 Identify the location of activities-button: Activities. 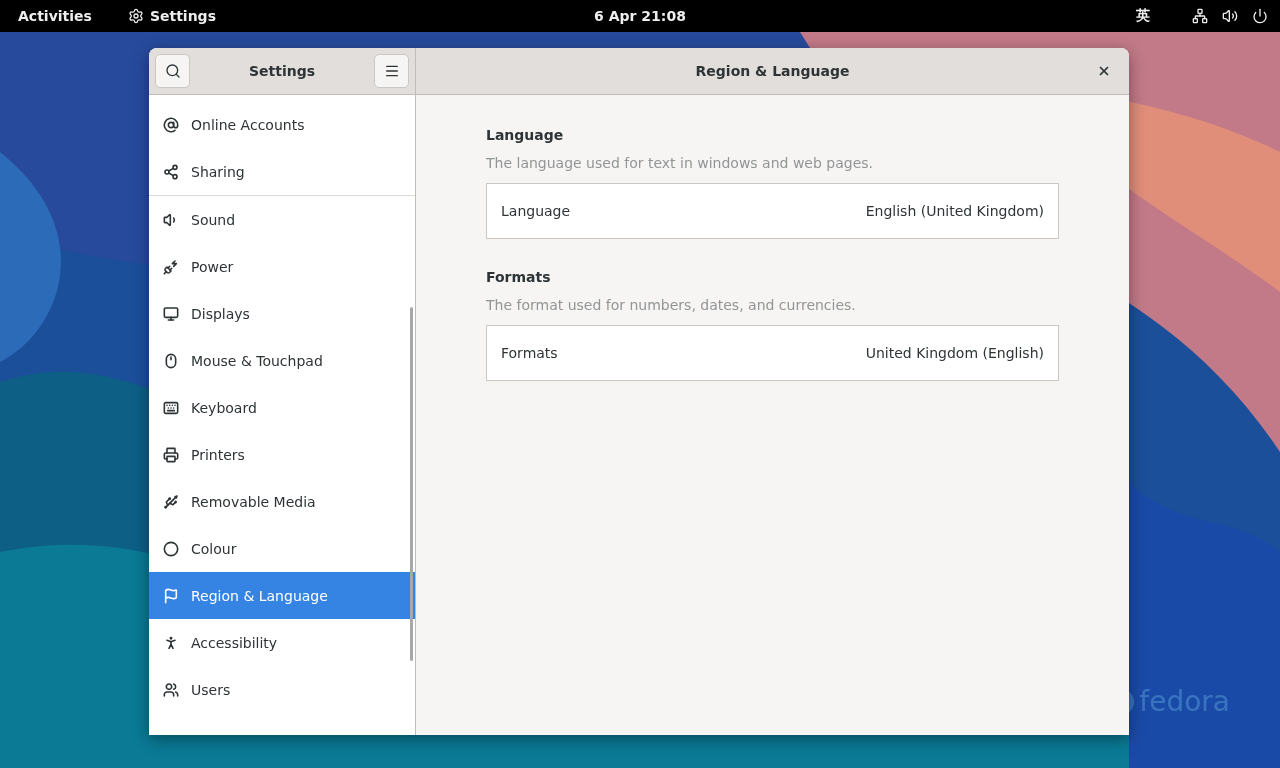
(55, 16).